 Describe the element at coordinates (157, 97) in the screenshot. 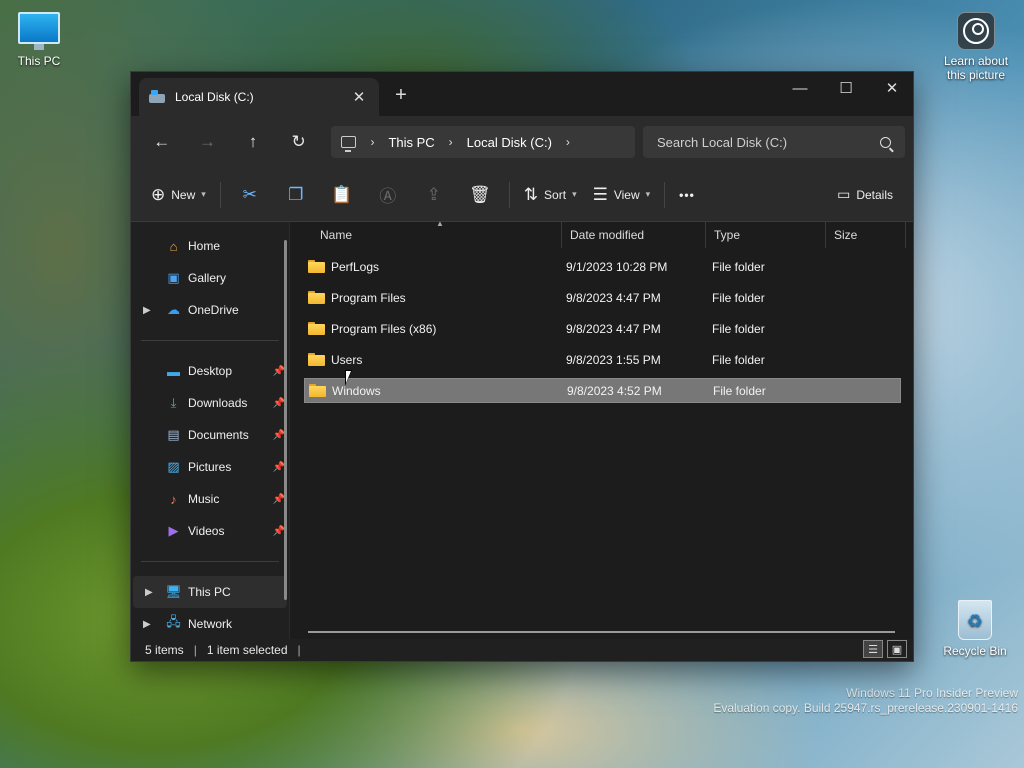

I see `drive-icon` at that location.